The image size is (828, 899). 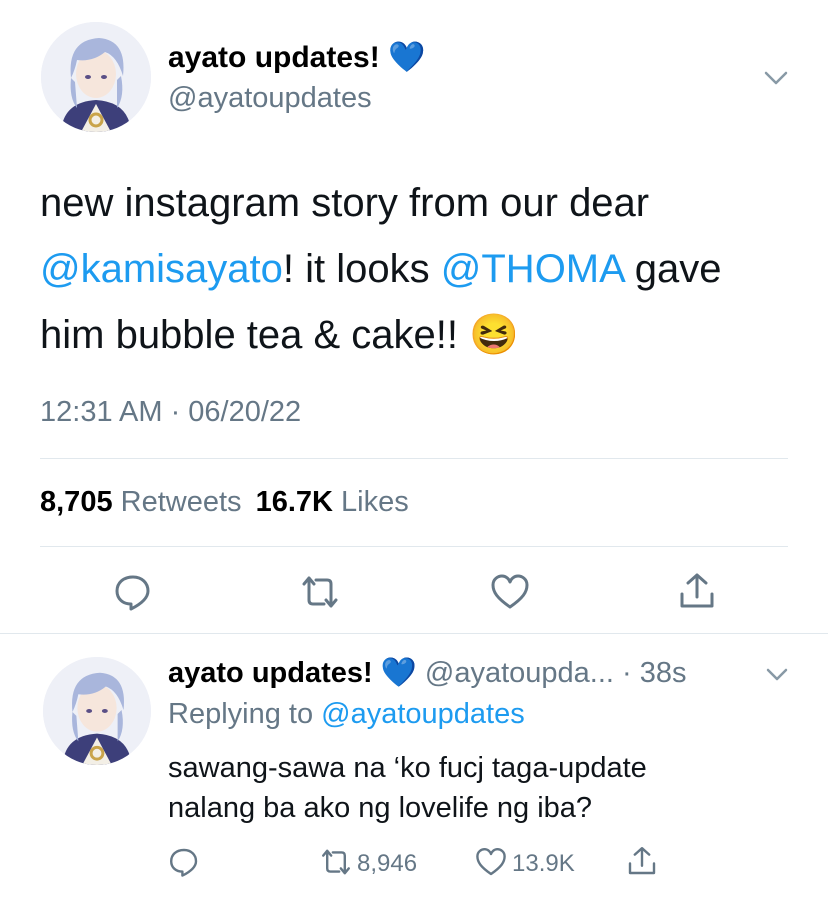 What do you see at coordinates (241, 714) in the screenshot?
I see `replying-label: Replying to` at bounding box center [241, 714].